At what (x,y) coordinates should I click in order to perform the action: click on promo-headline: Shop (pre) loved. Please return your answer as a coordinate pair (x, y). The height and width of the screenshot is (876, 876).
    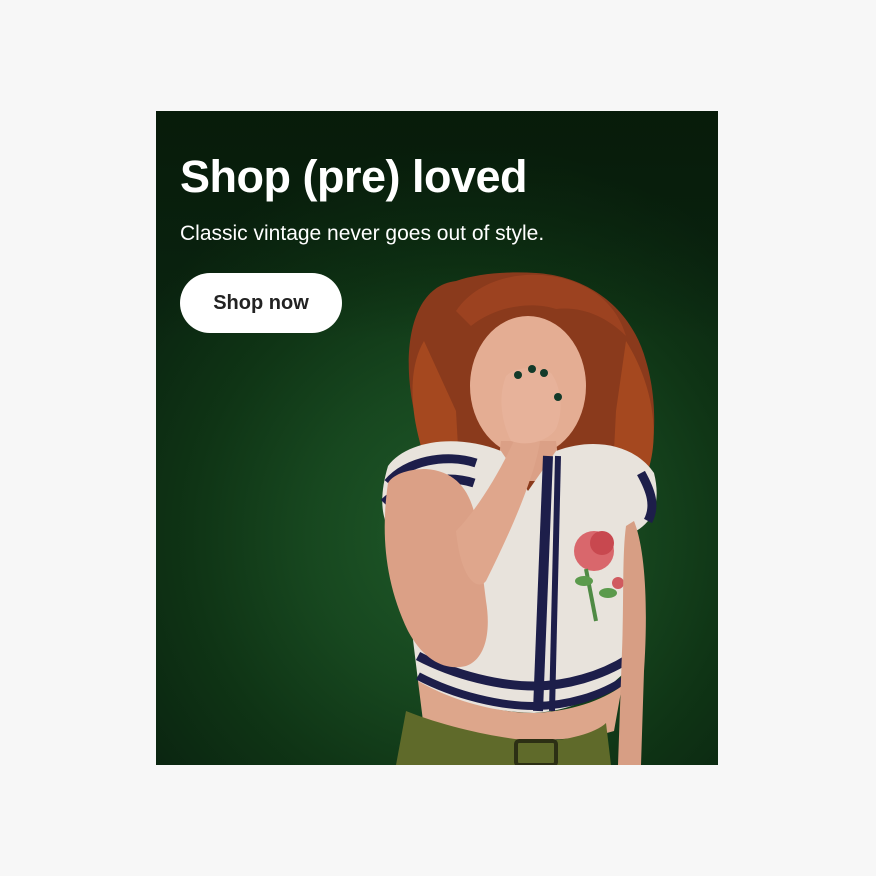
    Looking at the image, I should click on (354, 176).